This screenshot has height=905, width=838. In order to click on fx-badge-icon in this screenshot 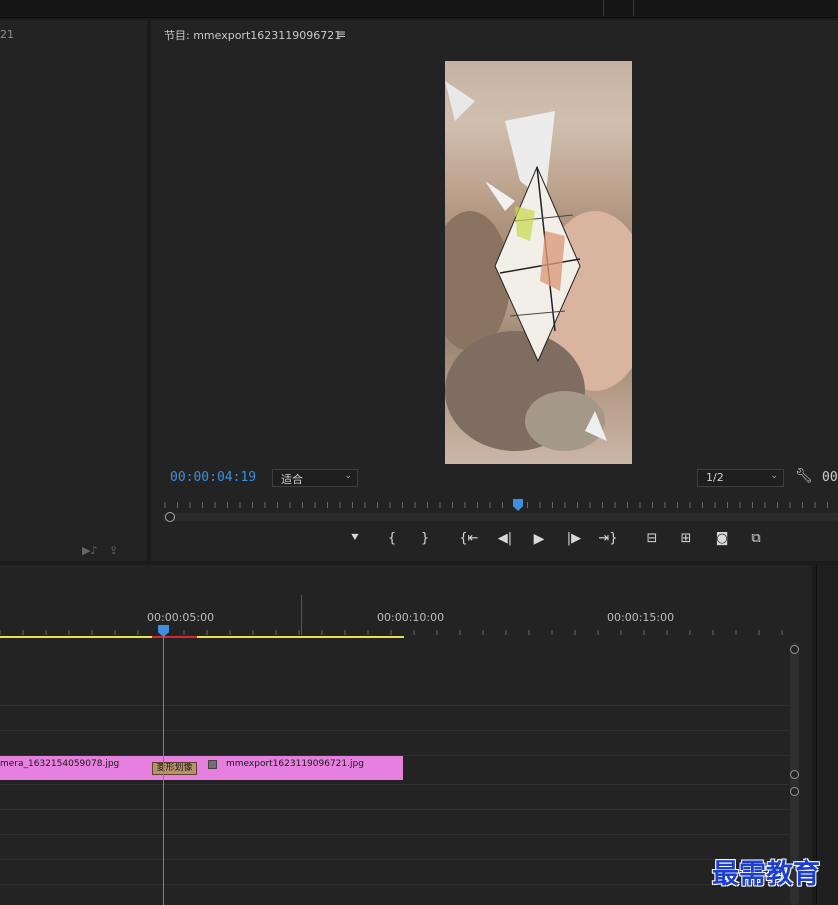, I will do `click(212, 764)`.